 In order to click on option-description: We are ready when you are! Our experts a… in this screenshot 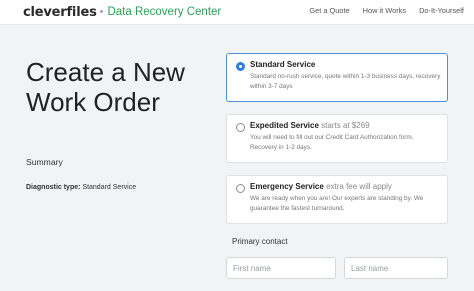, I will do `click(337, 203)`.